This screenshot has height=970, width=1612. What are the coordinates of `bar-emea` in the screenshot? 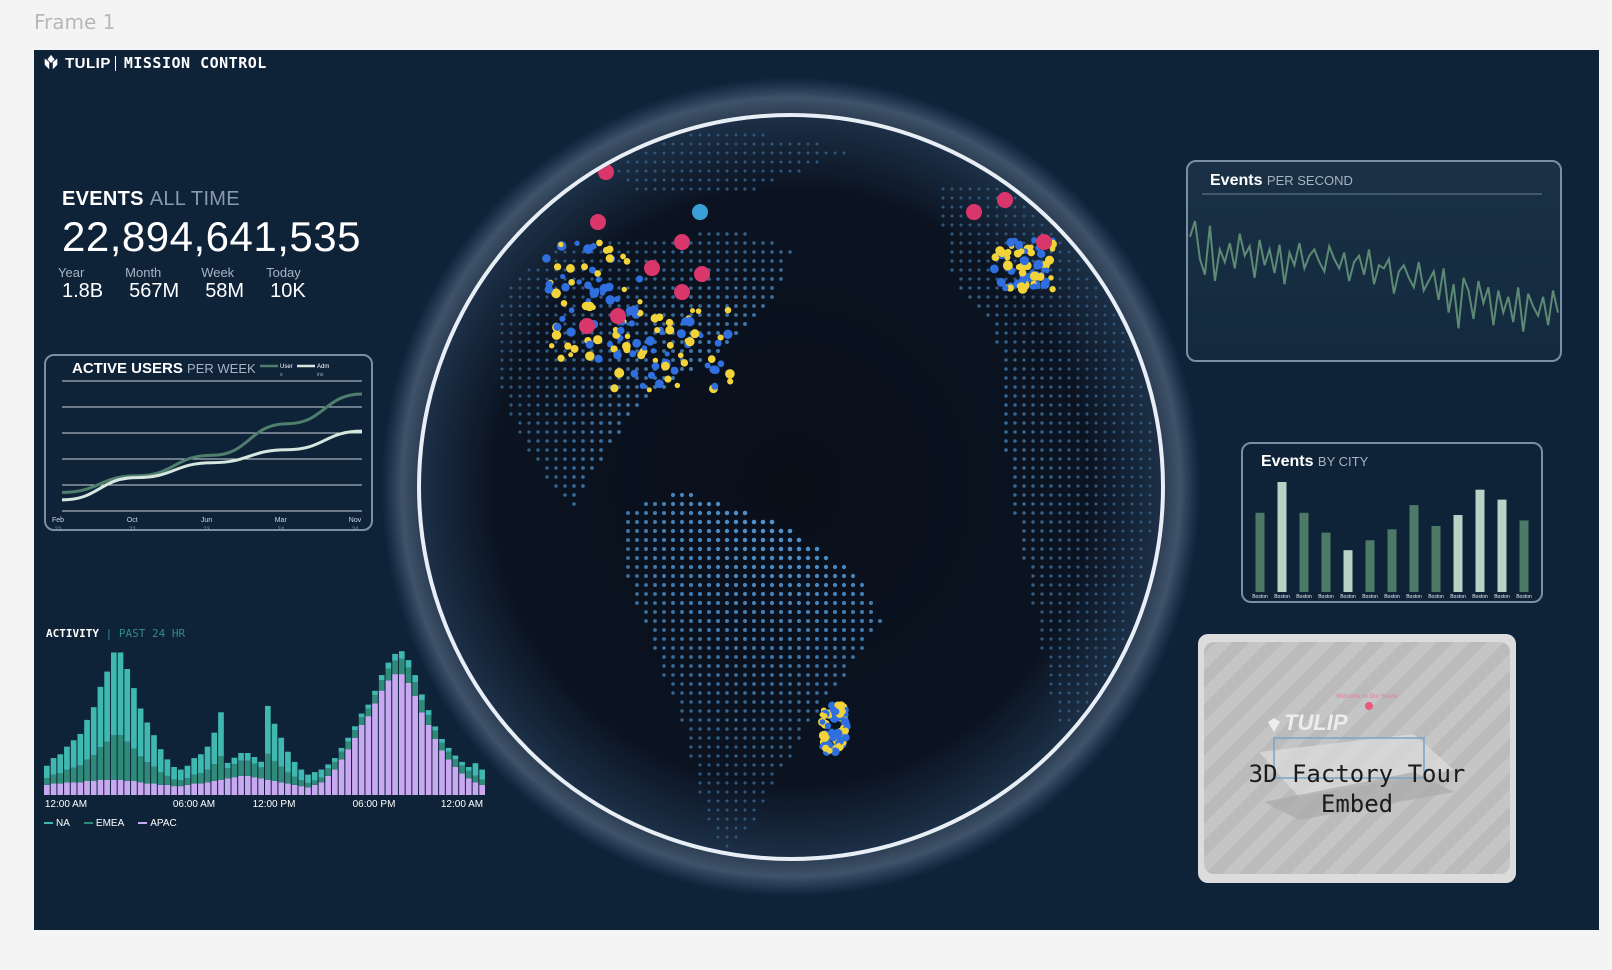 It's located at (455, 763).